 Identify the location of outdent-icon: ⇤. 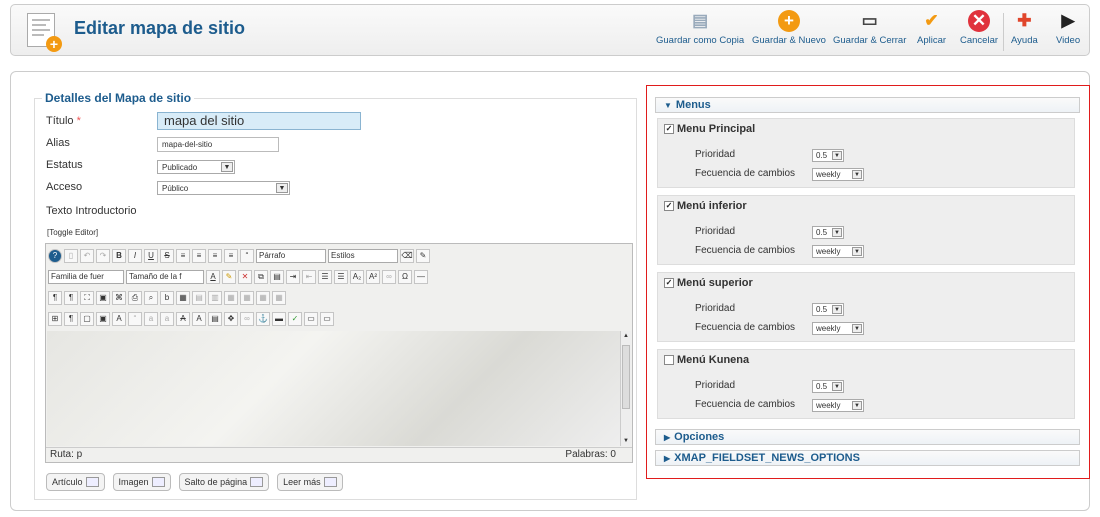
(309, 276).